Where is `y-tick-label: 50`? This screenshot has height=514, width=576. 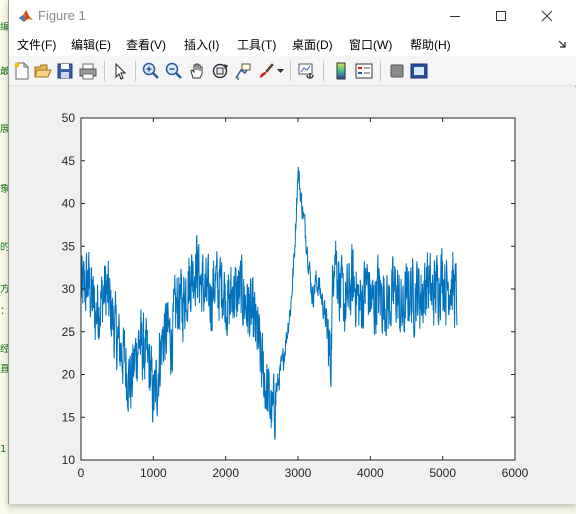 y-tick-label: 50 is located at coordinates (69, 118).